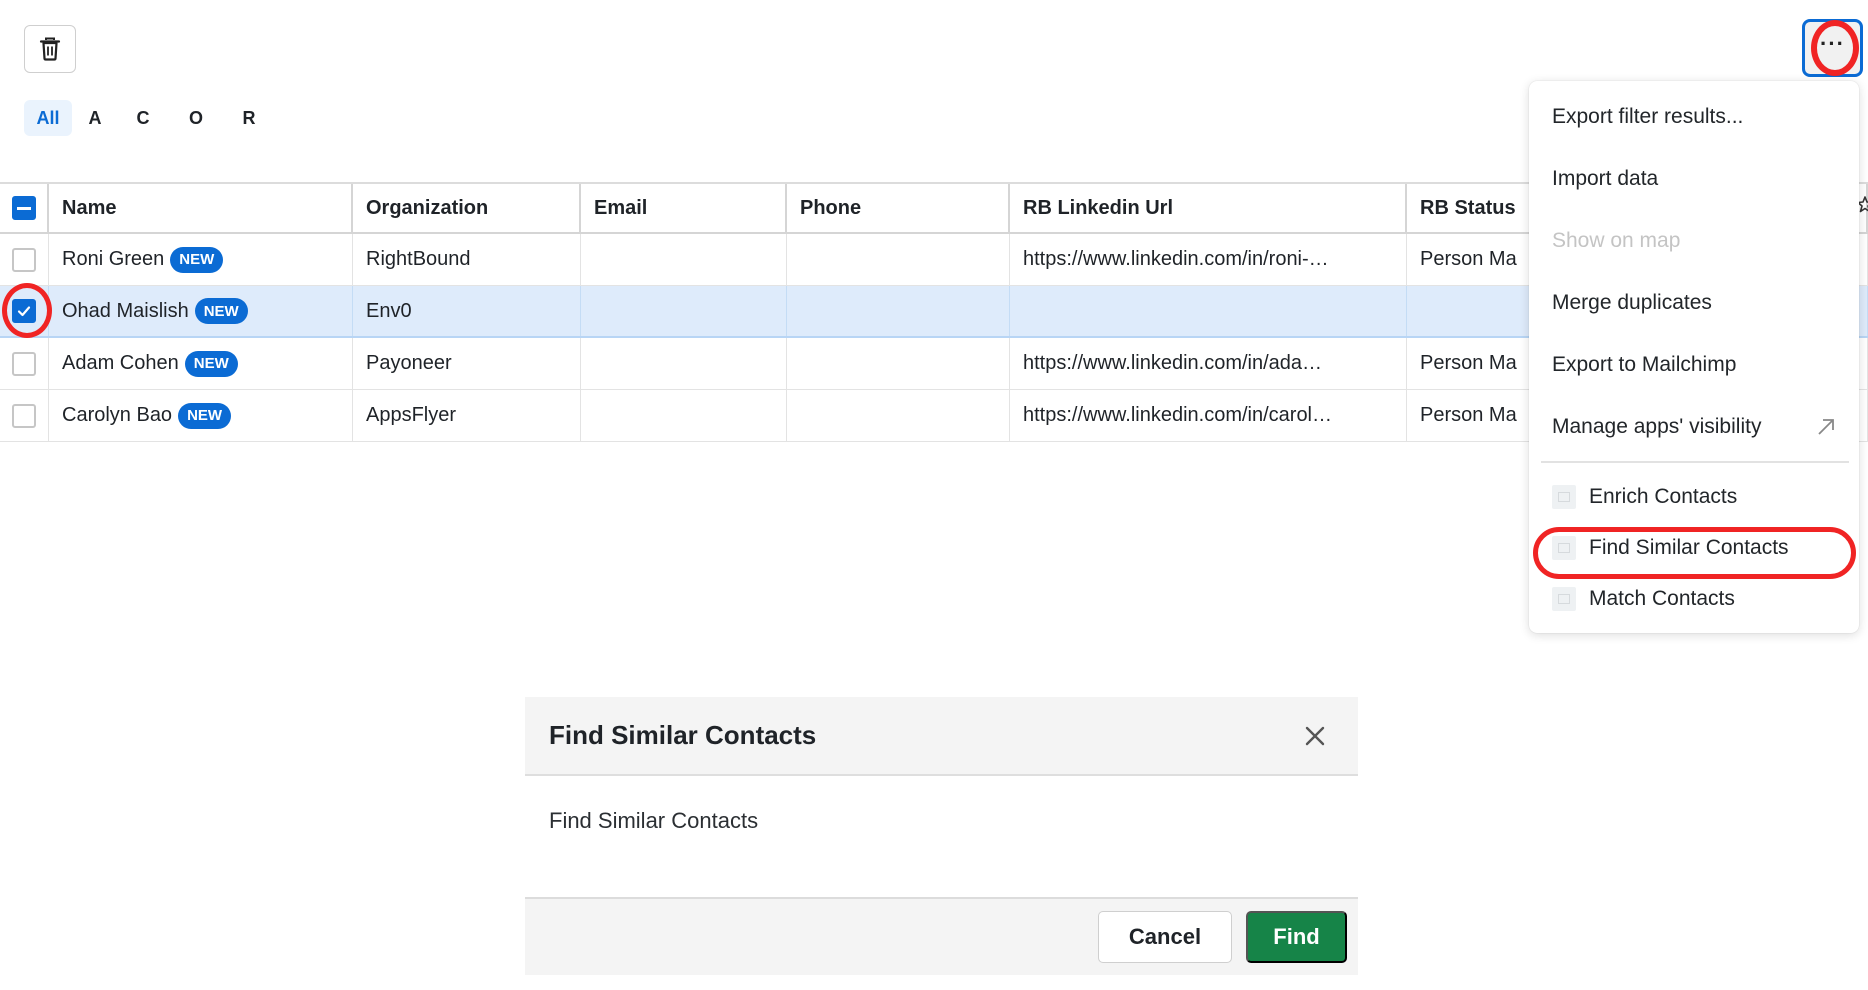  What do you see at coordinates (467, 363) in the screenshot?
I see `organization-cell: Payoneer` at bounding box center [467, 363].